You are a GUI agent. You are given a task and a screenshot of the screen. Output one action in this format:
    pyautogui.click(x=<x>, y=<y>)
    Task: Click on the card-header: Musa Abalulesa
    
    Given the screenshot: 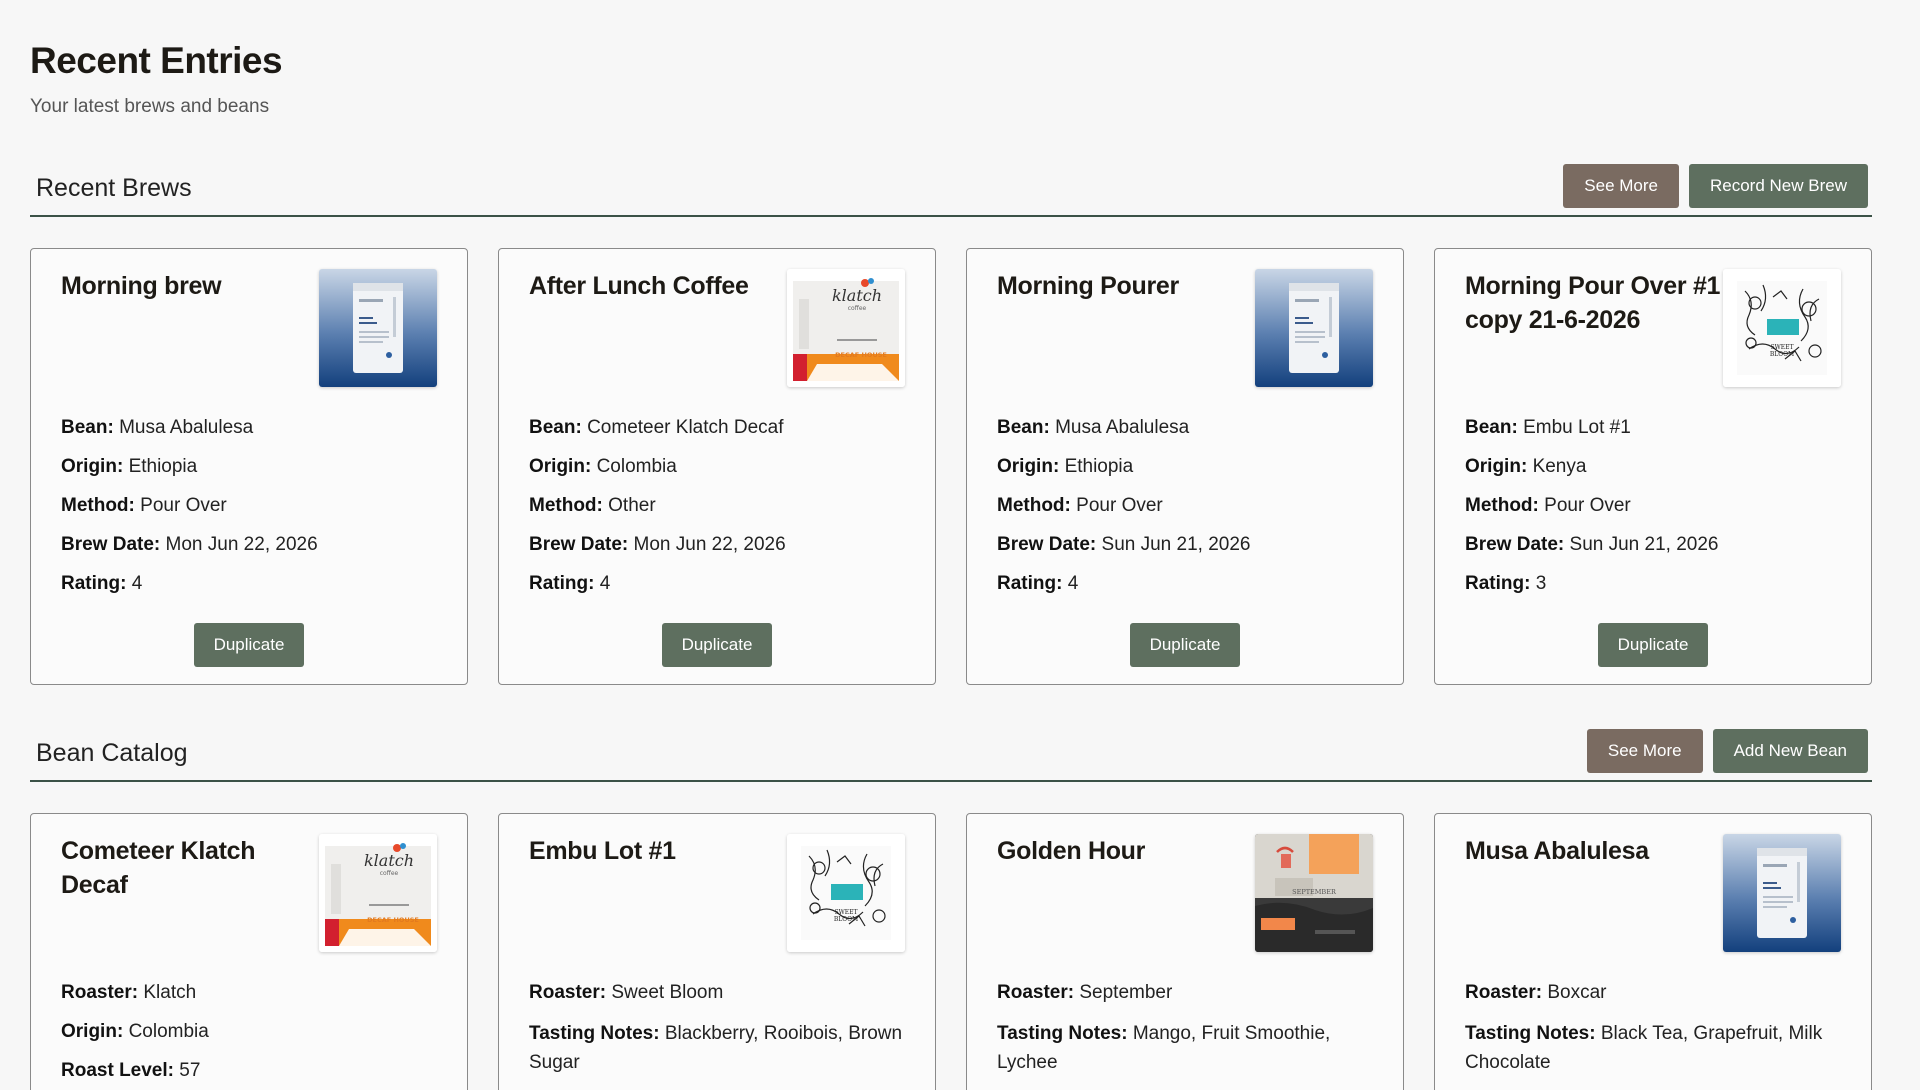 What is the action you would take?
    pyautogui.click(x=1653, y=895)
    